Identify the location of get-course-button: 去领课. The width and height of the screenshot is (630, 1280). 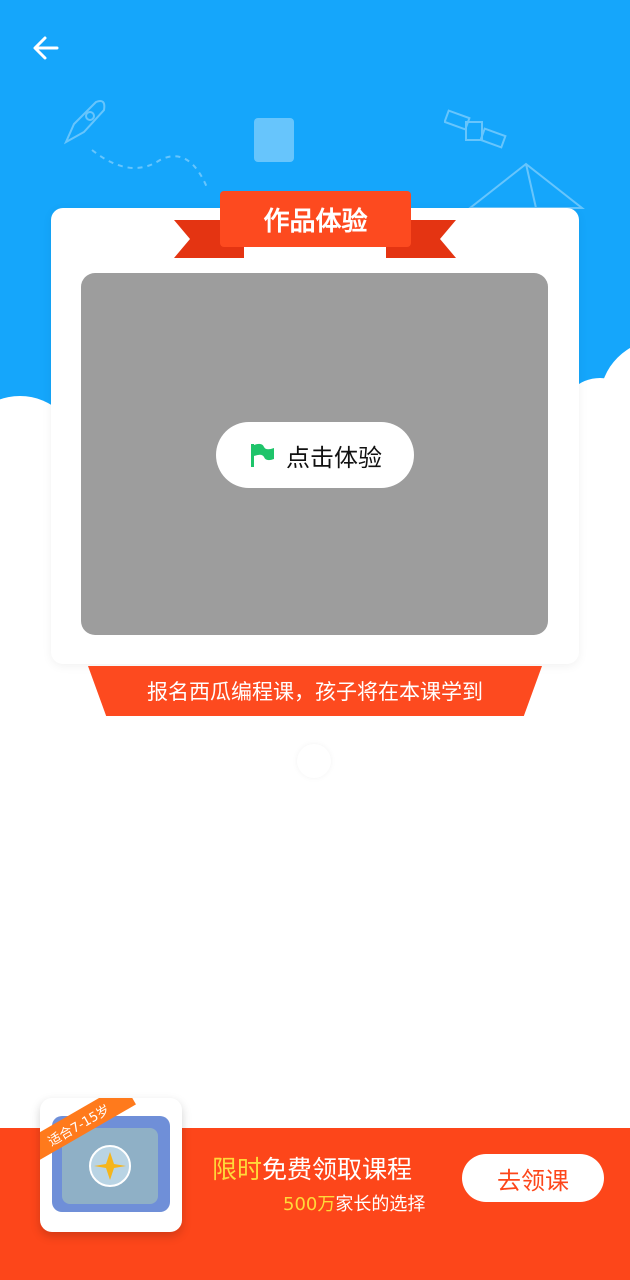
(533, 1178).